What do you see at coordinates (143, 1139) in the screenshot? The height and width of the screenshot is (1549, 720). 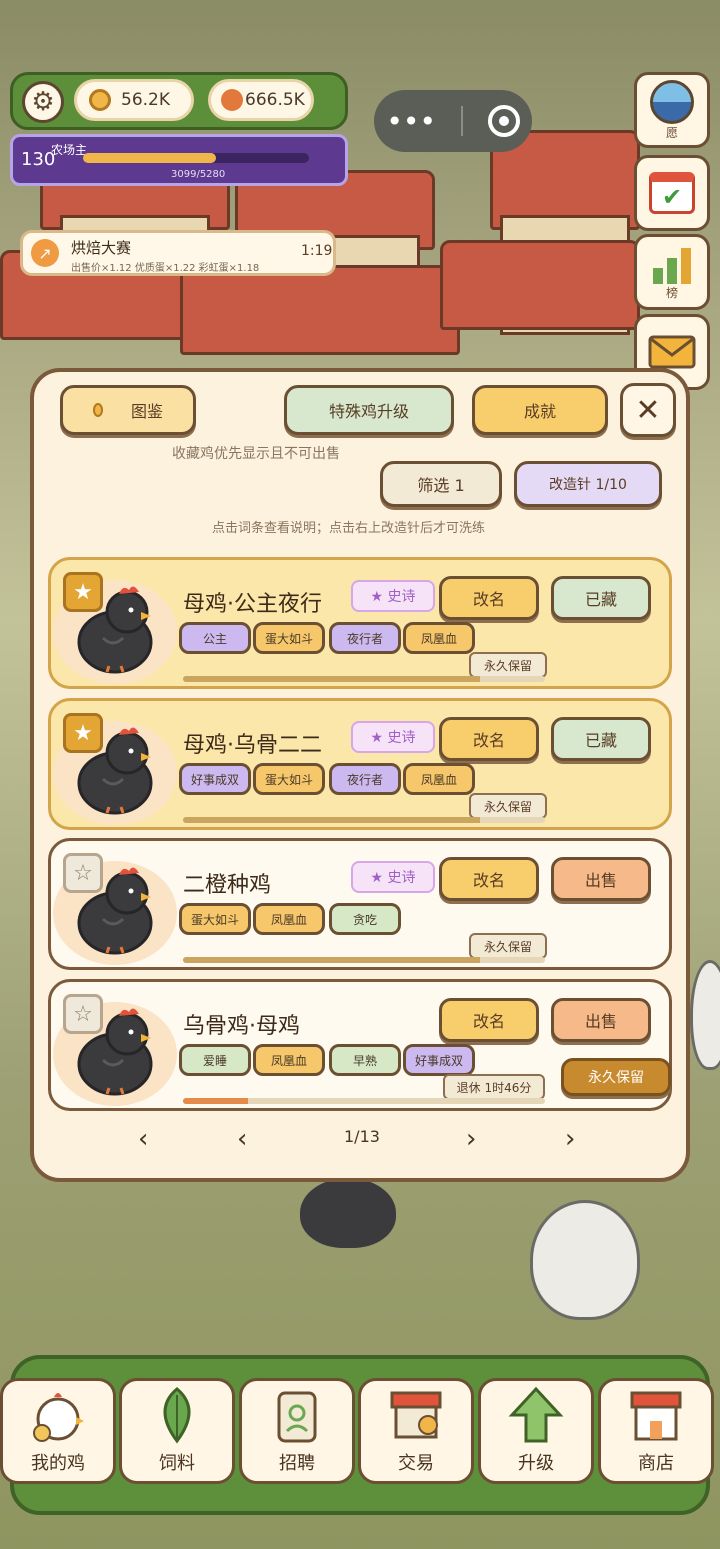 I see `first-page-icon: ‹` at bounding box center [143, 1139].